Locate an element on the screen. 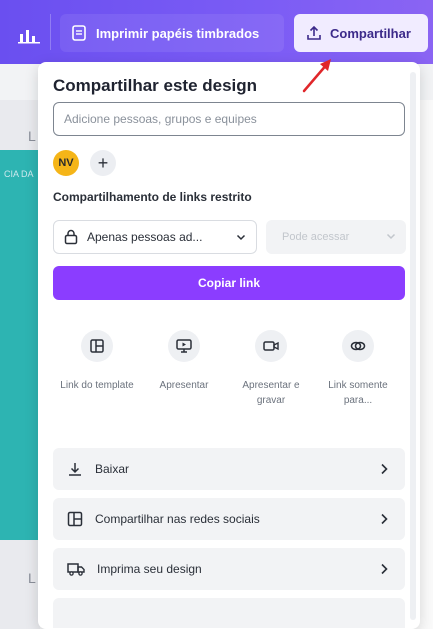 This screenshot has height=629, width=433. template-icon is located at coordinates (97, 346).